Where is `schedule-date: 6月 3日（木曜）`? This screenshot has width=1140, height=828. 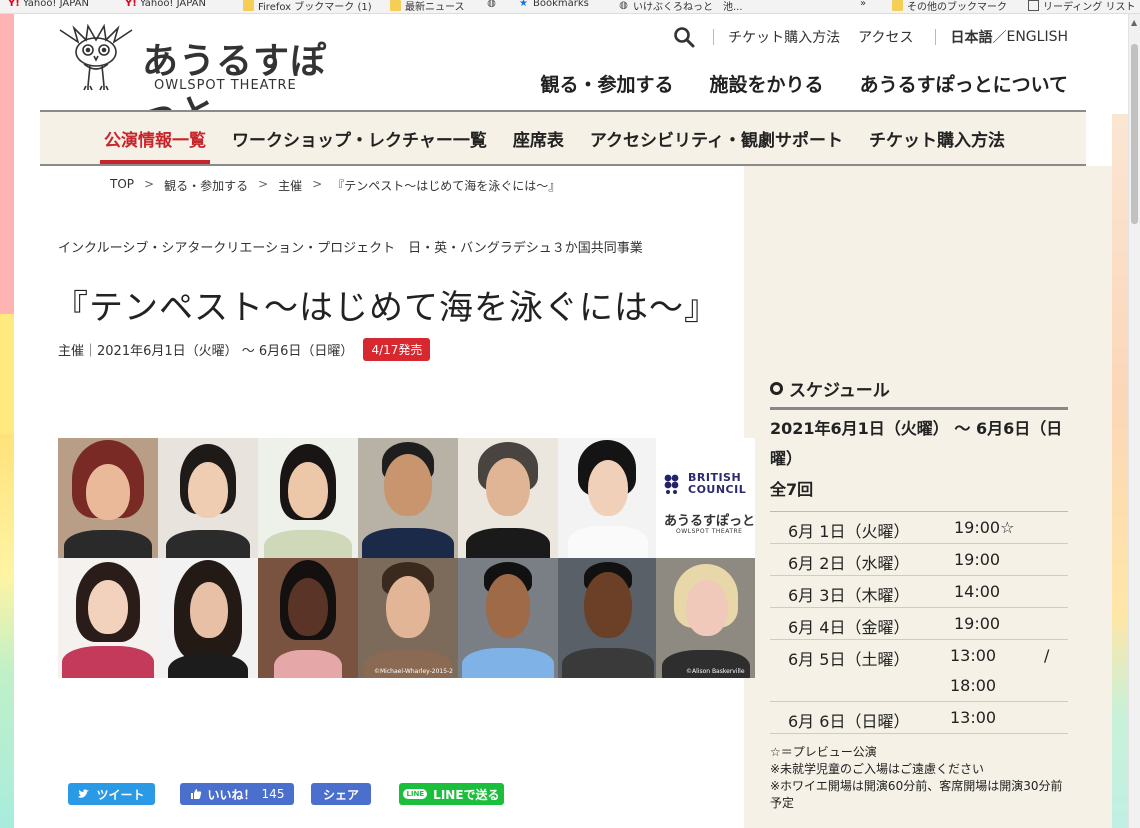 schedule-date: 6月 3日（木曜） is located at coordinates (849, 595).